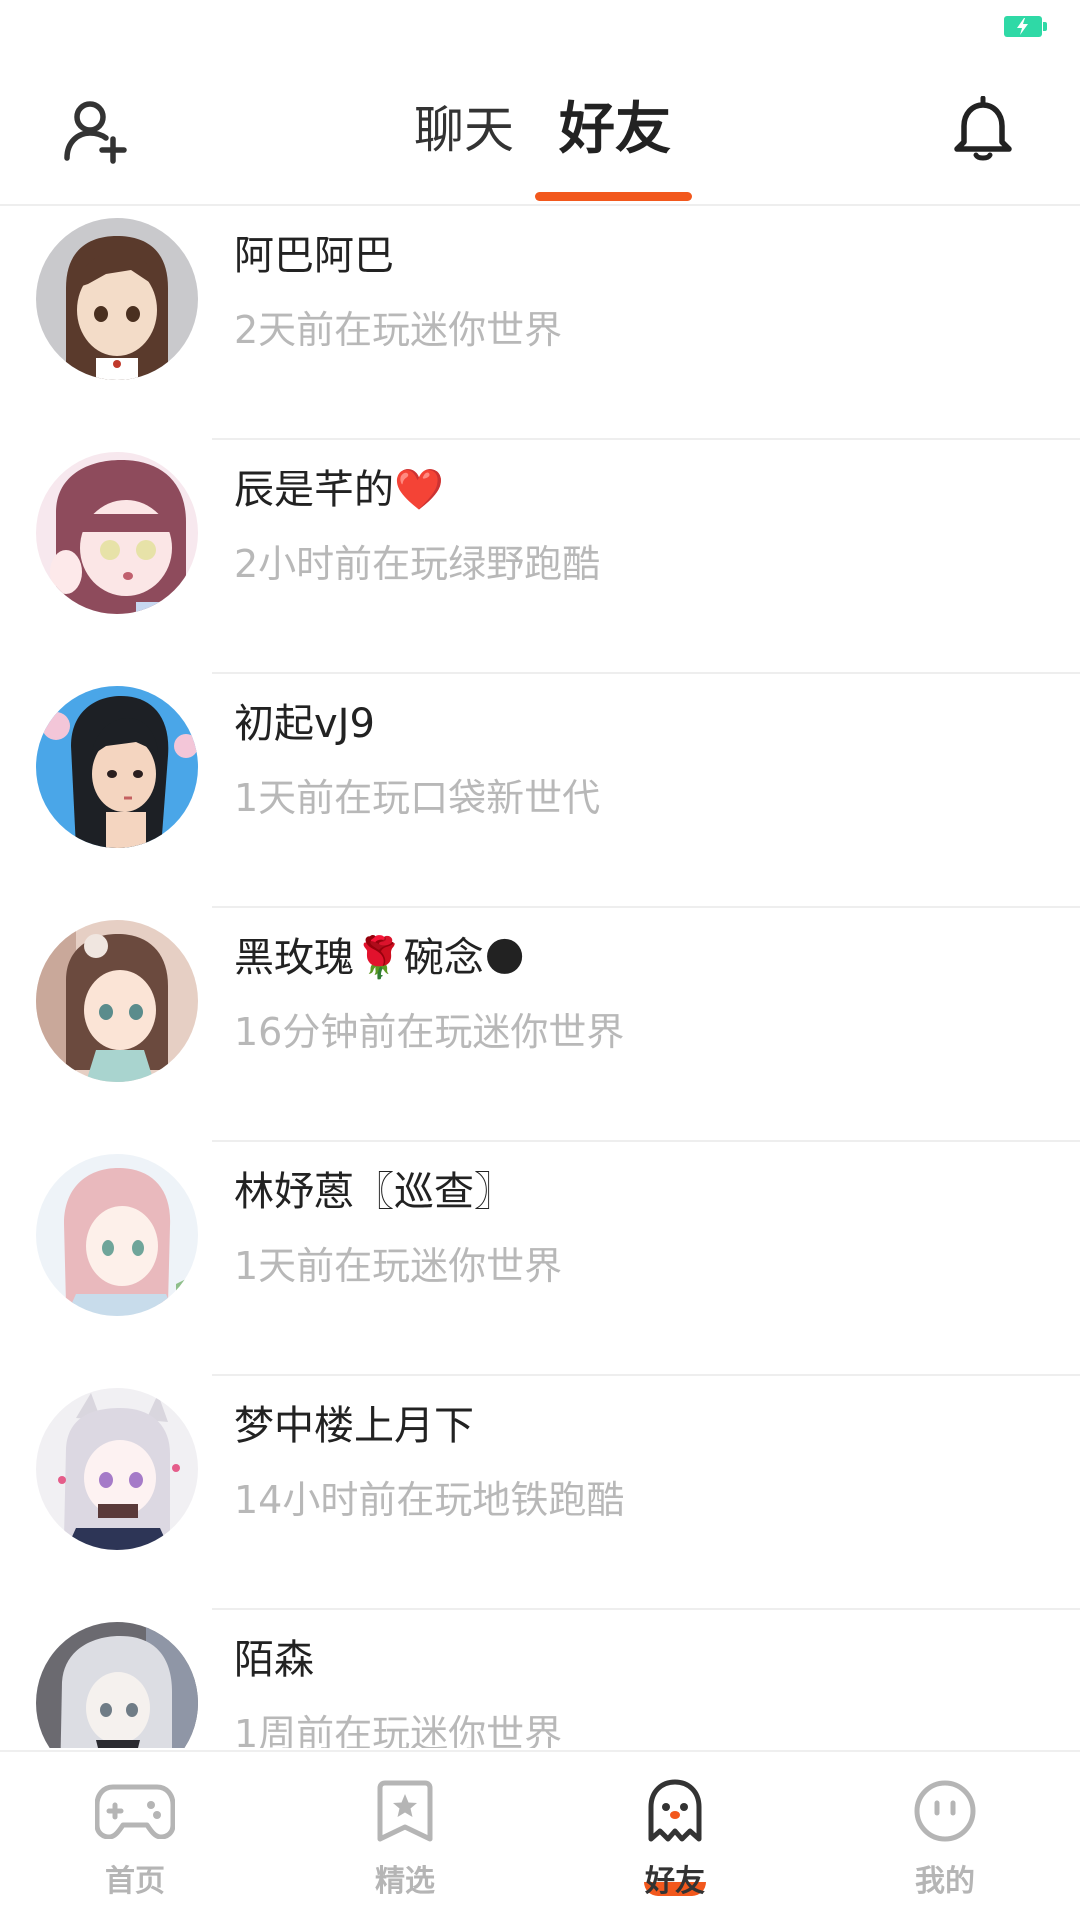 This screenshot has height=1920, width=1080. Describe the element at coordinates (675, 1811) in the screenshot. I see `ghost-icon` at that location.